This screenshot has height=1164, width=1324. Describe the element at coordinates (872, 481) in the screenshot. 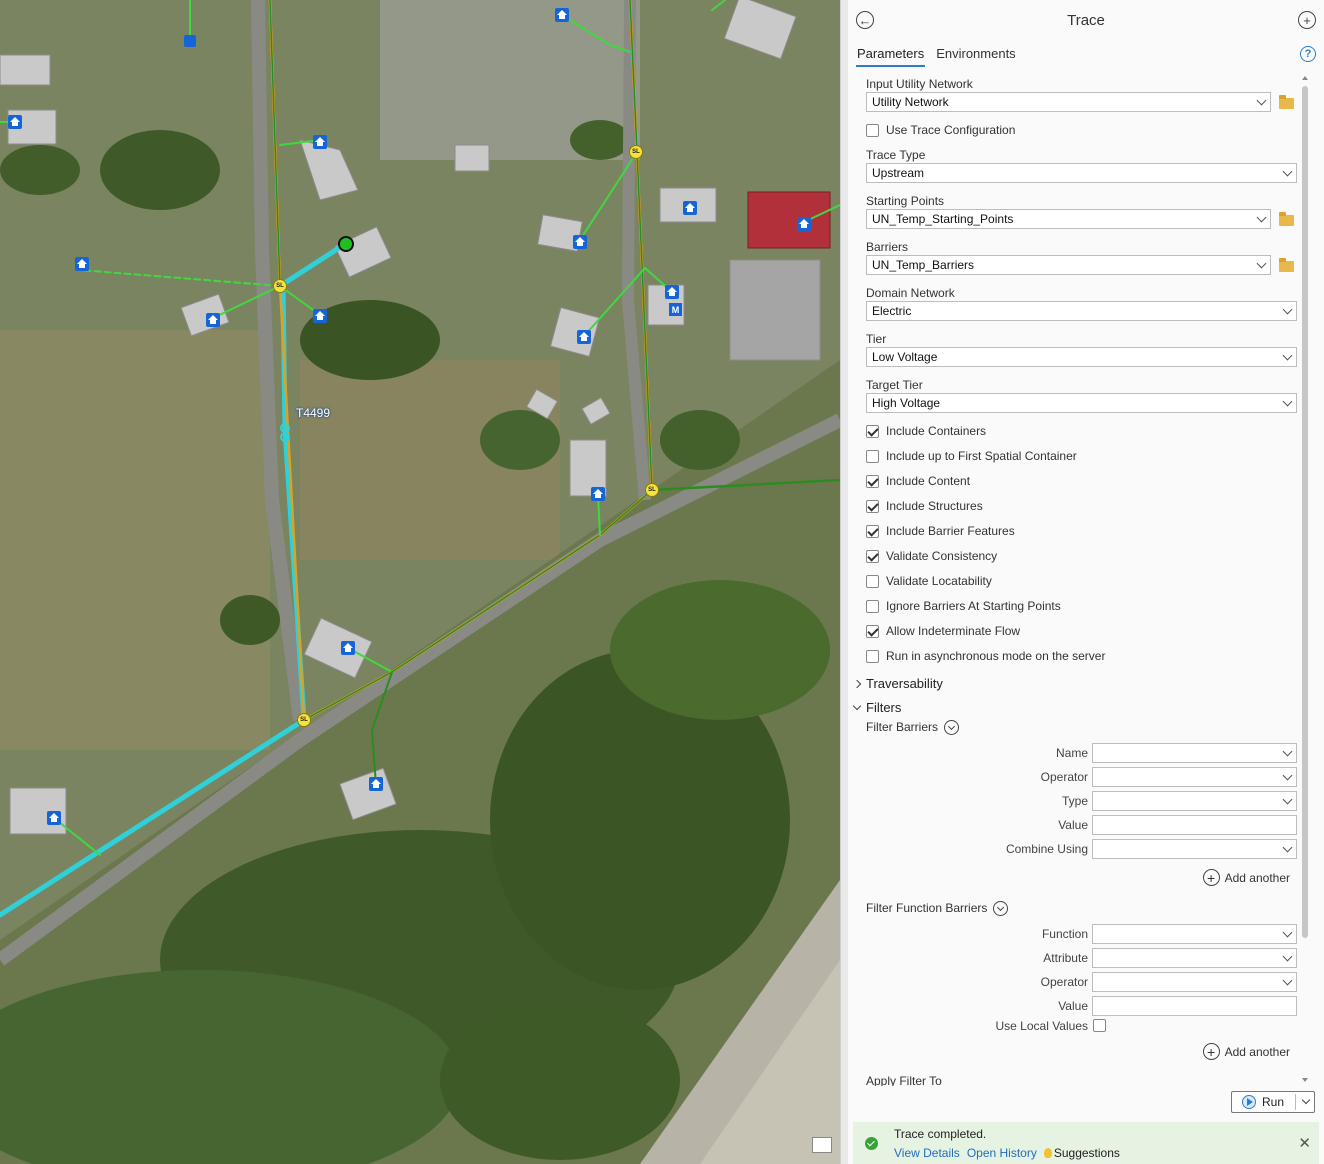

I see `include-content-checkbox` at that location.